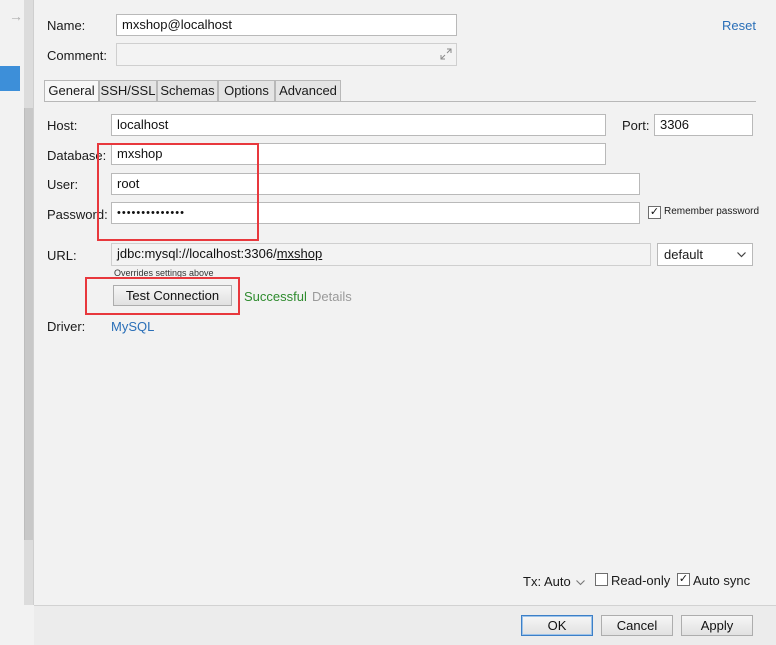 This screenshot has height=645, width=776. I want to click on tab-advanced: Advanced, so click(308, 90).